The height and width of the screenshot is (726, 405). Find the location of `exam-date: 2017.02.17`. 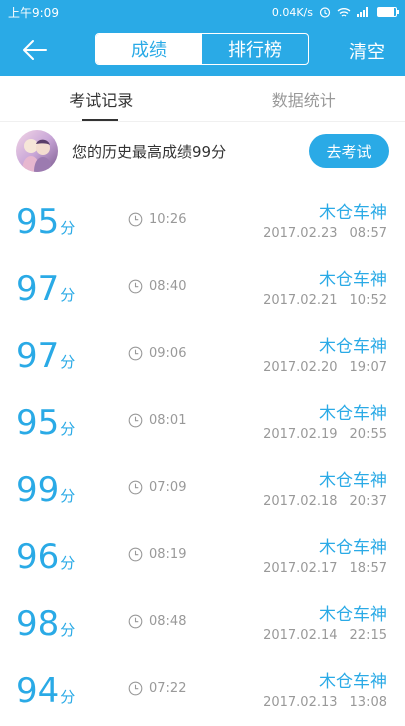

exam-date: 2017.02.17 is located at coordinates (300, 568).